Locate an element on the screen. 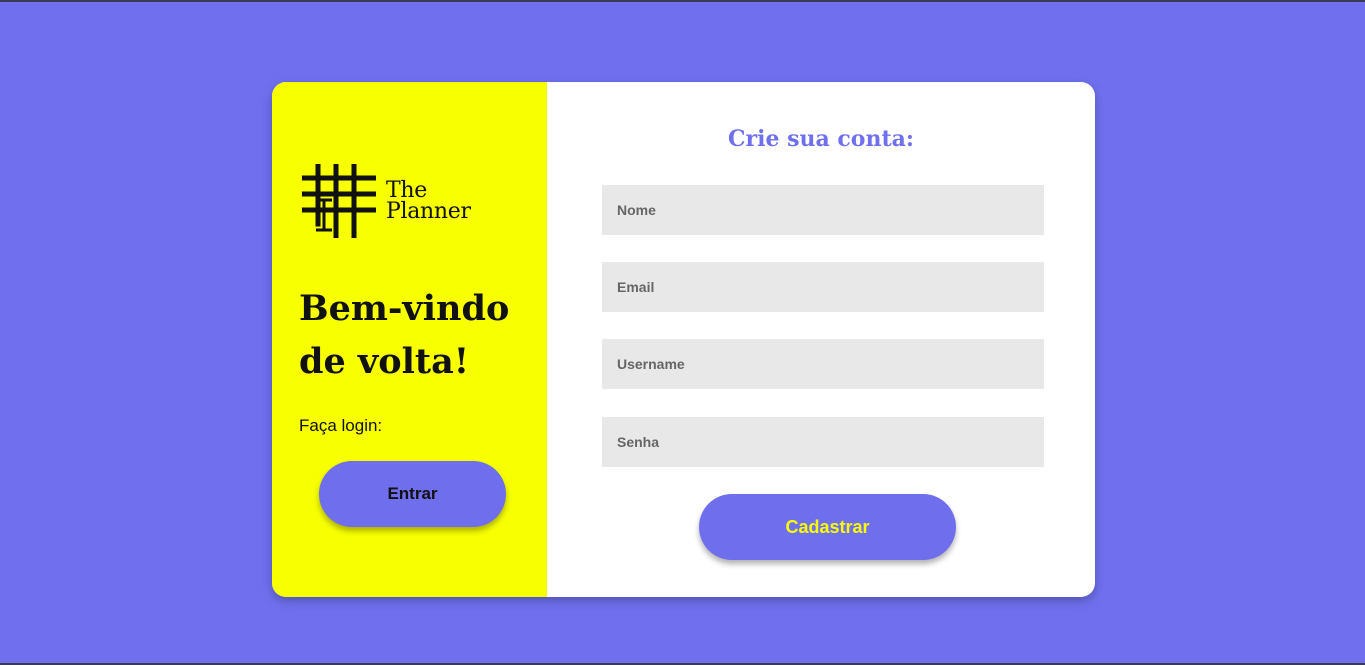 The width and height of the screenshot is (1365, 665). hash-grid-icon is located at coordinates (339, 201).